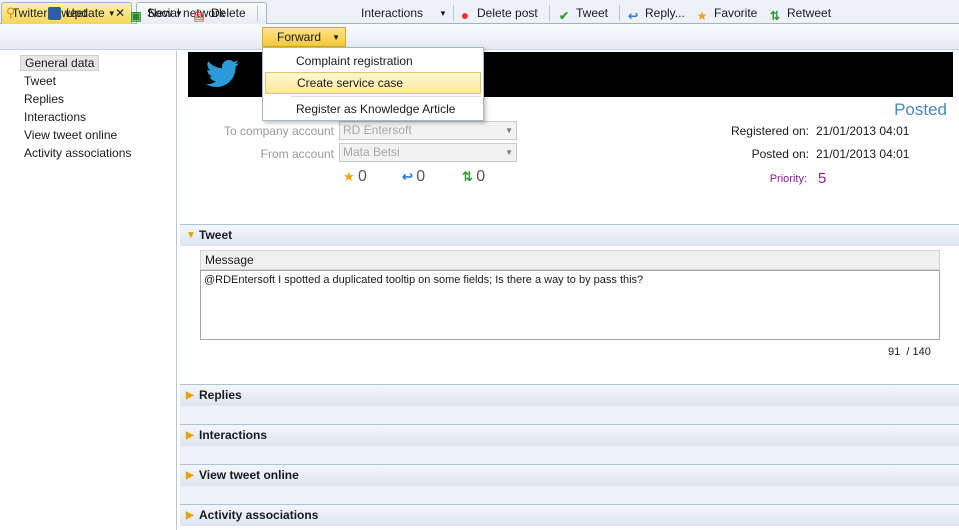 The height and width of the screenshot is (530, 959). I want to click on twitter-bird-icon, so click(222, 73).